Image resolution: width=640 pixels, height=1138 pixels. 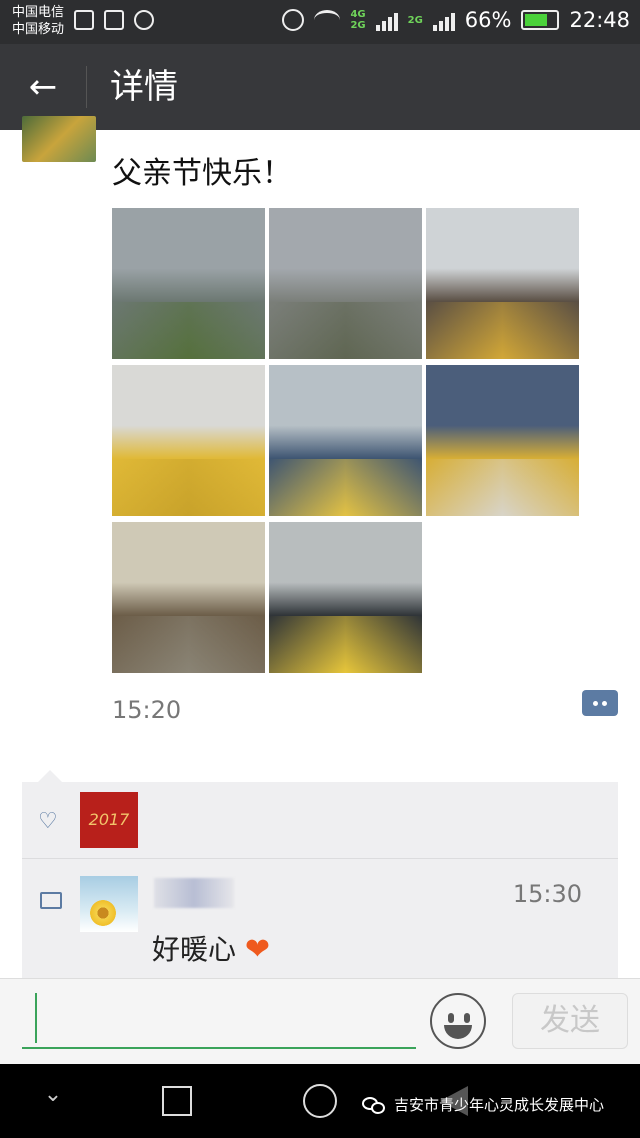 I want to click on status-bar: 中国电信 中国移动 4G 2G 2G 66% 22:48, so click(x=320, y=22).